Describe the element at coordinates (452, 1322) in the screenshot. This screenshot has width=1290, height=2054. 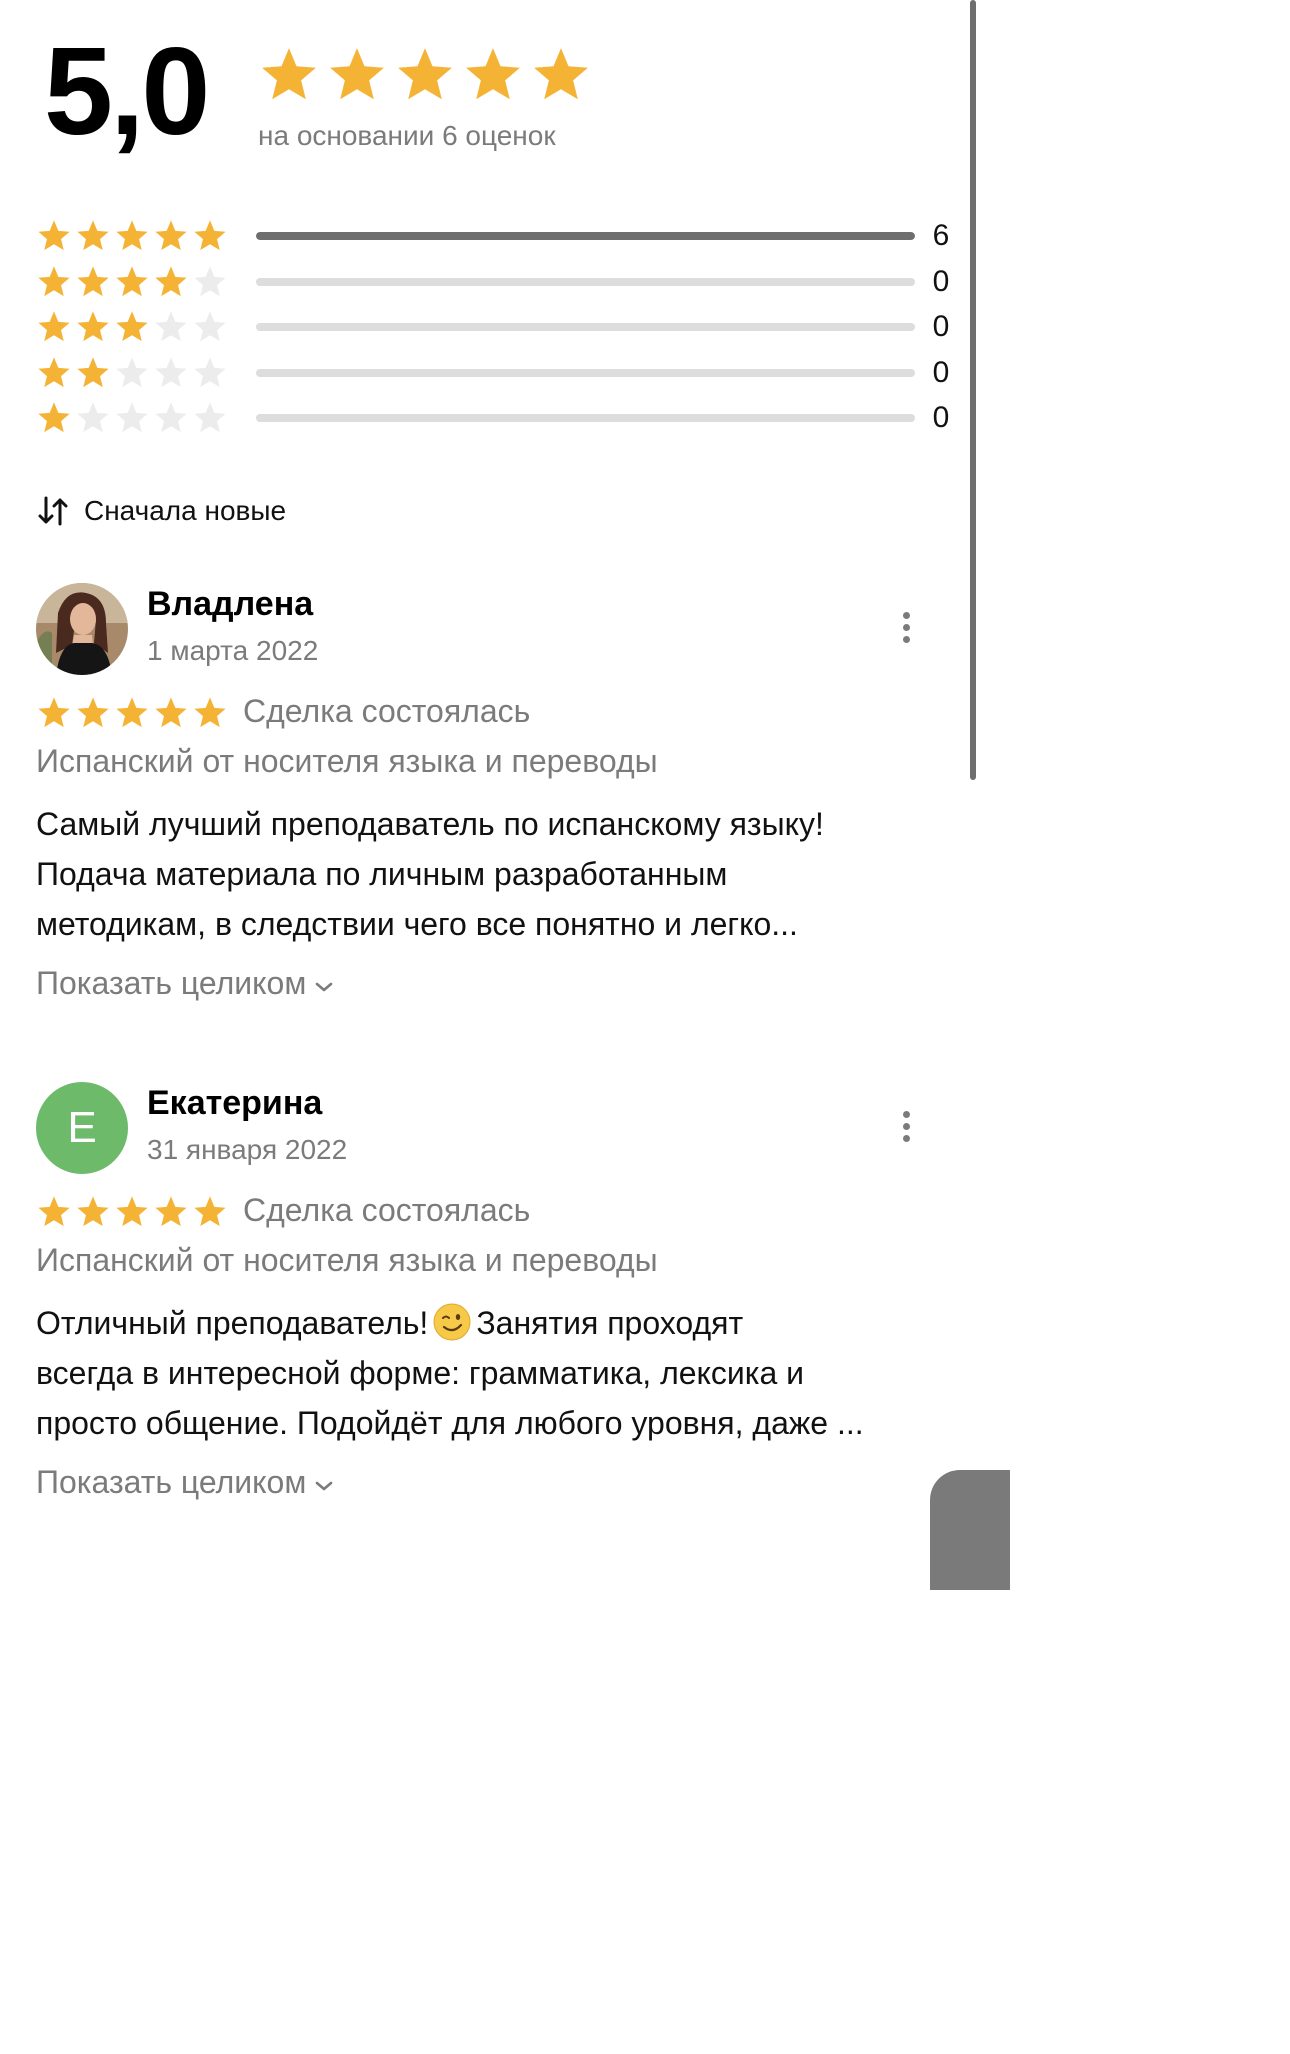
I see `winking-face-emoji-icon` at that location.